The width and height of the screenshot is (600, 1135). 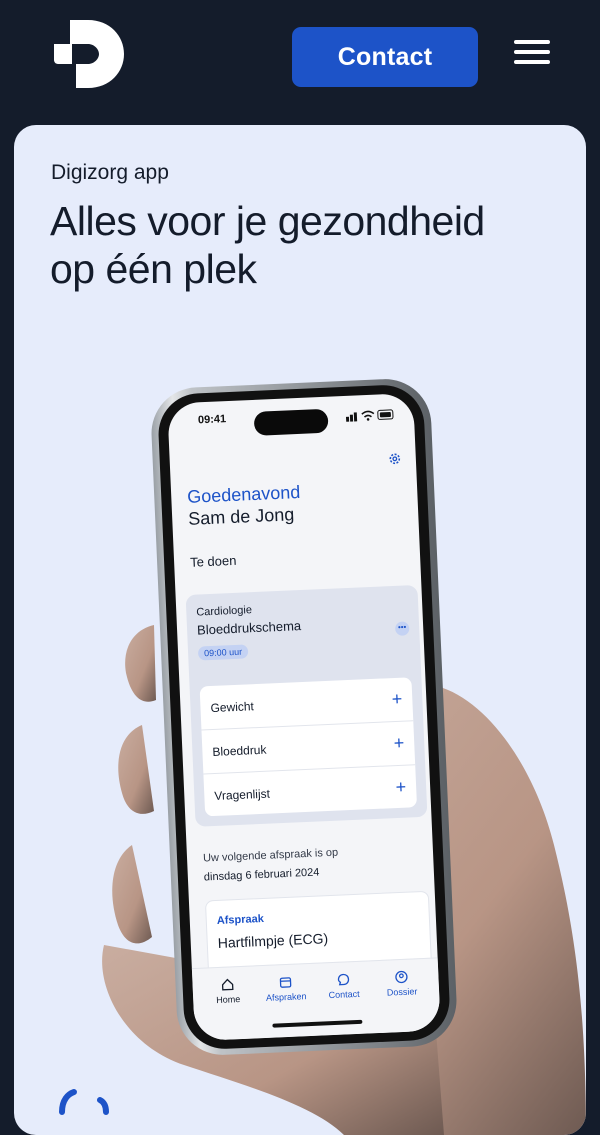 I want to click on status-icons, so click(x=371, y=415).